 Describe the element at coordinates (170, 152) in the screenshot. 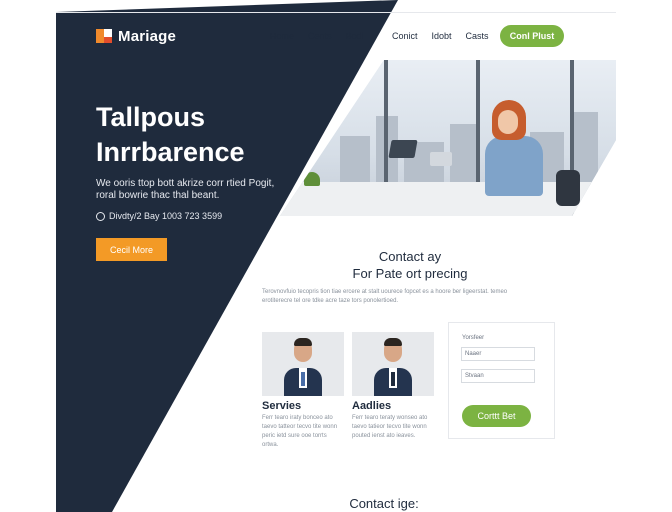

I see `hero-title-line2: Inrrbarence` at that location.